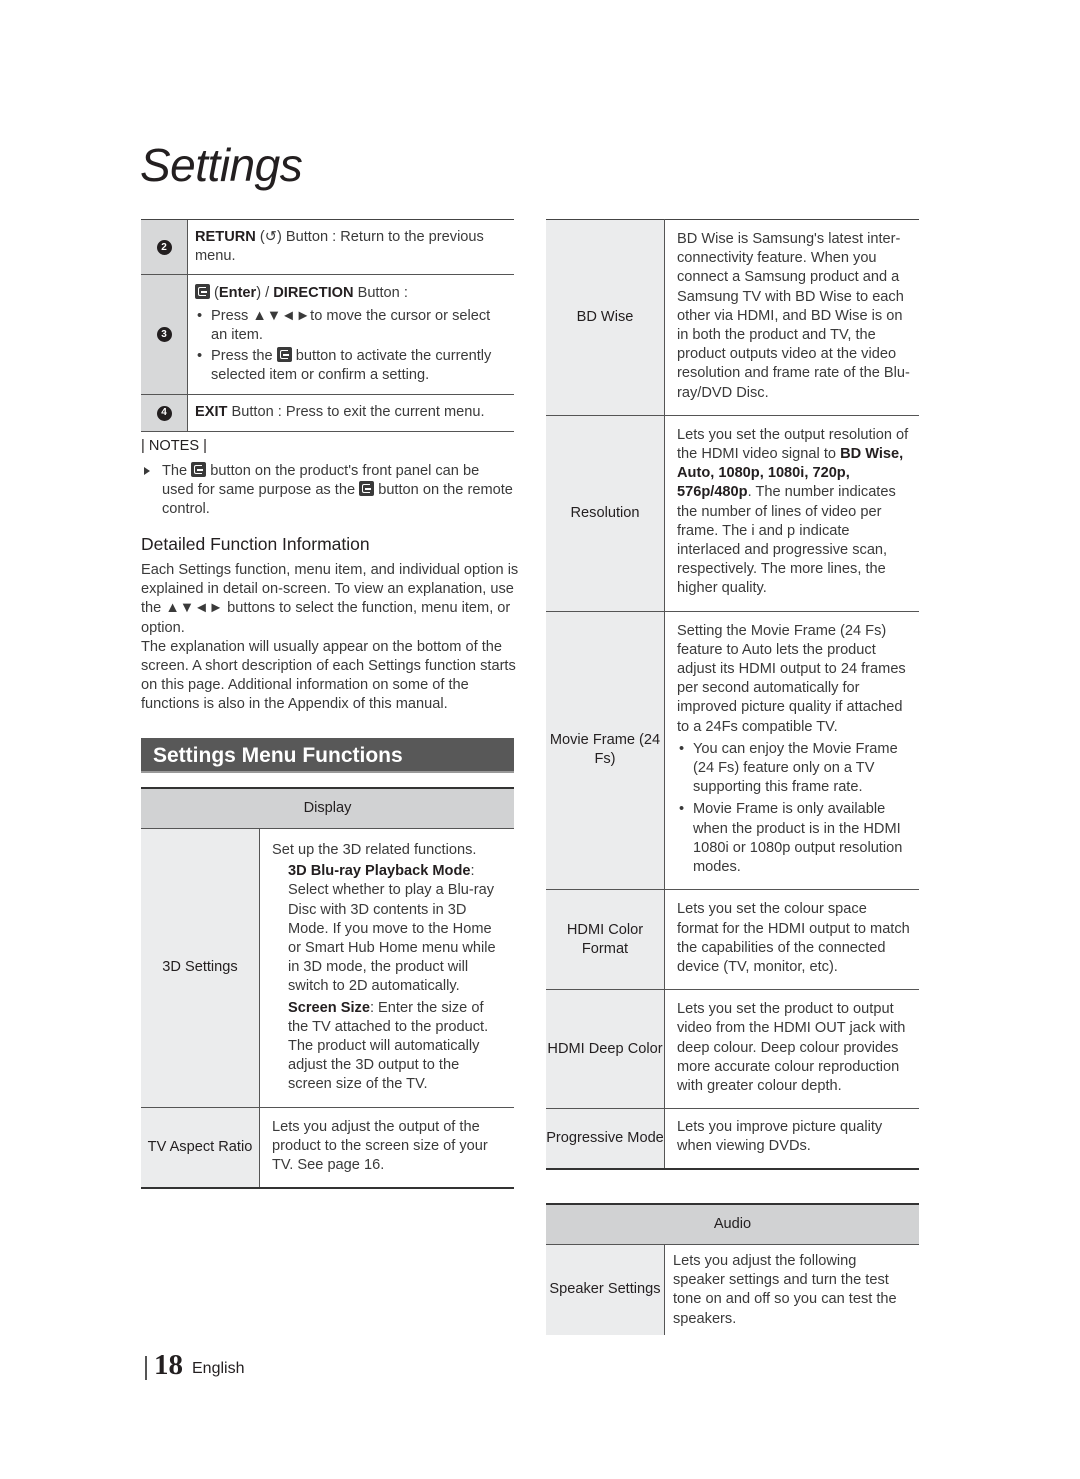 This screenshot has height=1479, width=1080. Describe the element at coordinates (164, 247) in the screenshot. I see `number-badge-icon: 2` at that location.